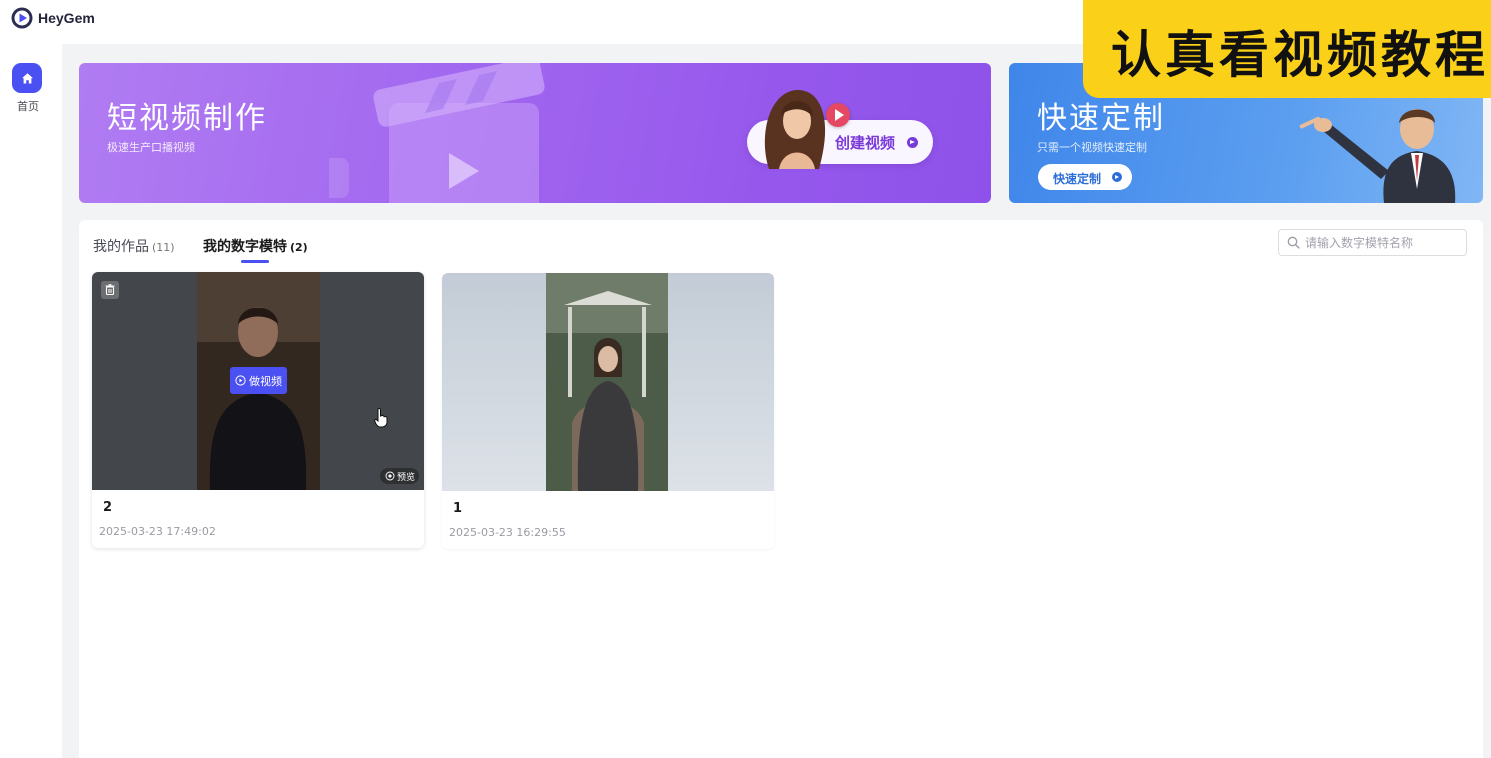  Describe the element at coordinates (108, 507) in the screenshot. I see `model-name: 2` at that location.